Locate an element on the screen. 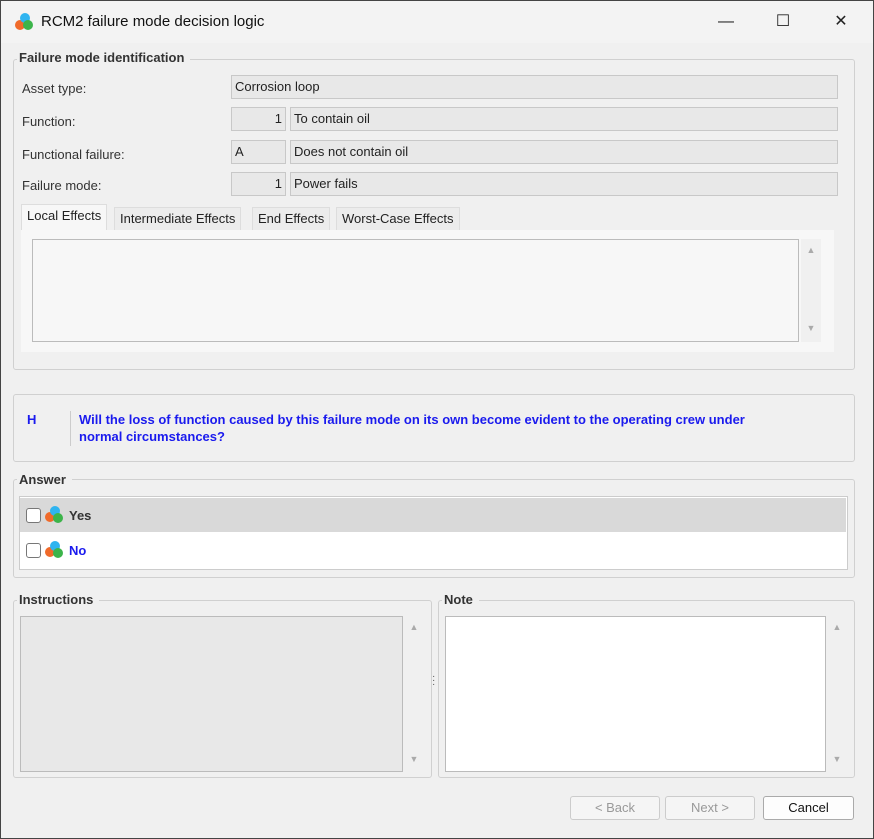 The image size is (874, 839). note-scrollbar: ▲ ▼ is located at coordinates (837, 694).